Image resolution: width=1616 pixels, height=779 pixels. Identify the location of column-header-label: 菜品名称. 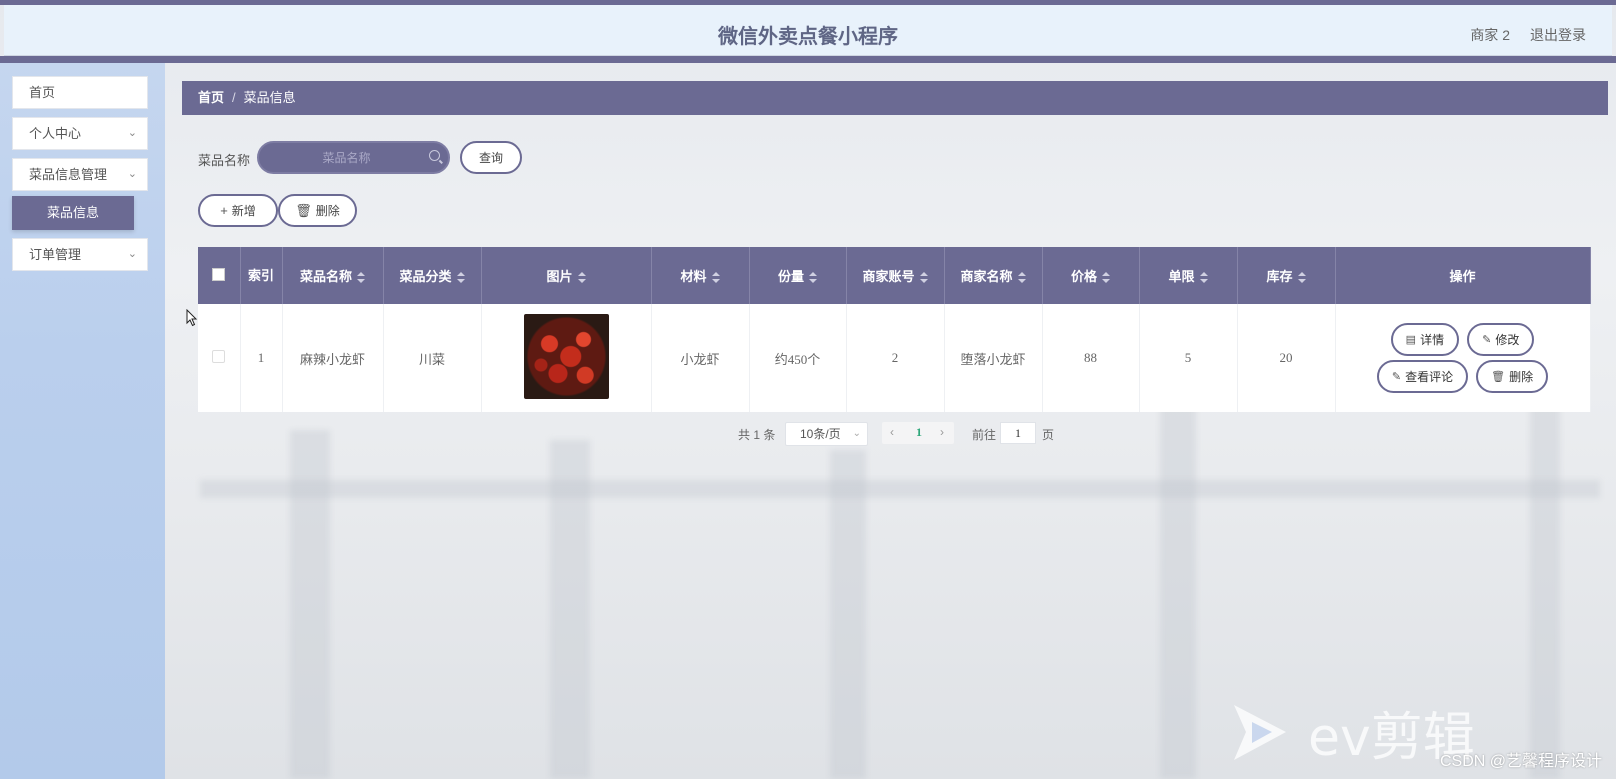
(325, 276).